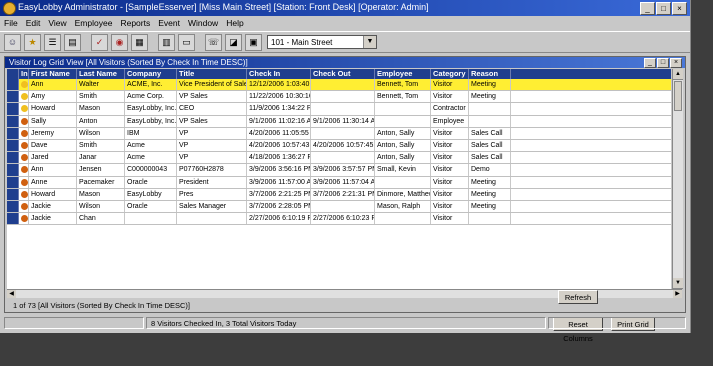 Image resolution: width=713 pixels, height=366 pixels. Describe the element at coordinates (403, 85) in the screenshot. I see `cell-employee: Bennett, Tom` at that location.